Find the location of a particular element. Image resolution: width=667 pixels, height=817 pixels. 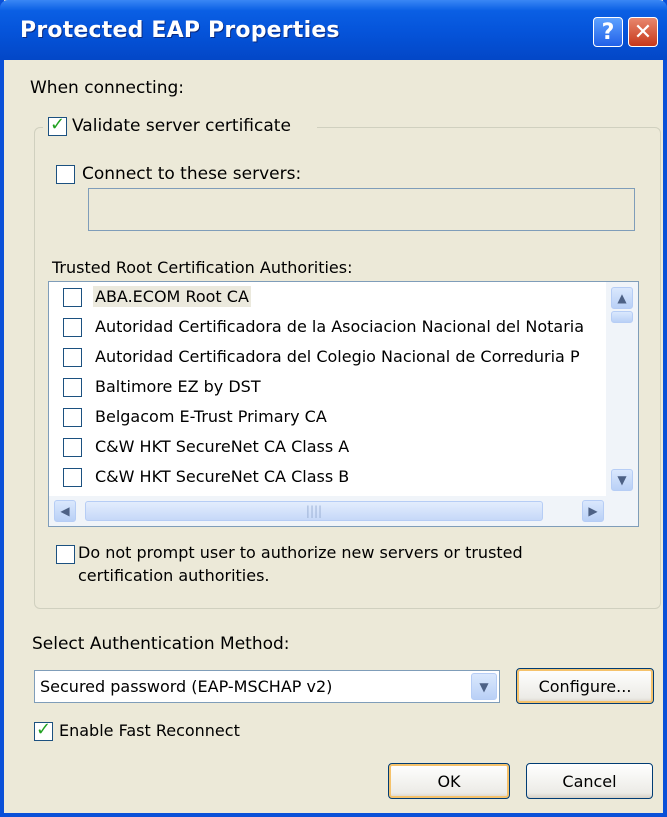

connect-to-servers-label: Connect to these servers: is located at coordinates (191, 174).